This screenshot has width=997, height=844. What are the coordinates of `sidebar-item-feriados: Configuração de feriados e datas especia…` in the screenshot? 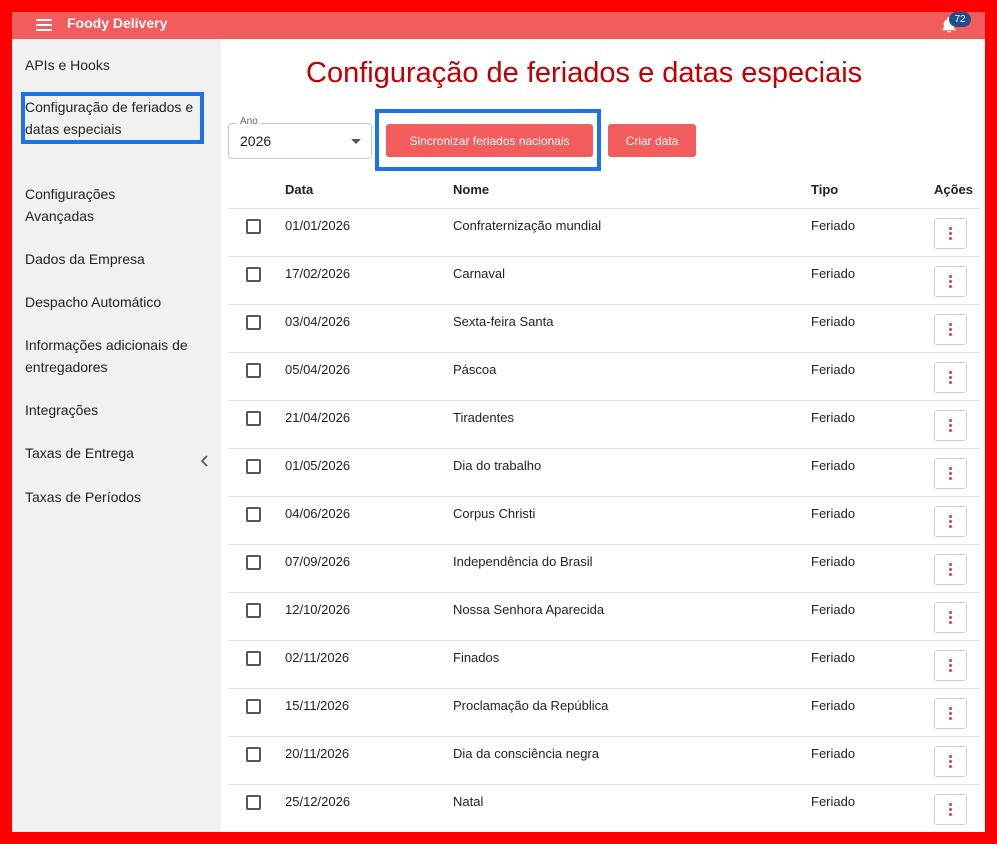 It's located at (112, 118).